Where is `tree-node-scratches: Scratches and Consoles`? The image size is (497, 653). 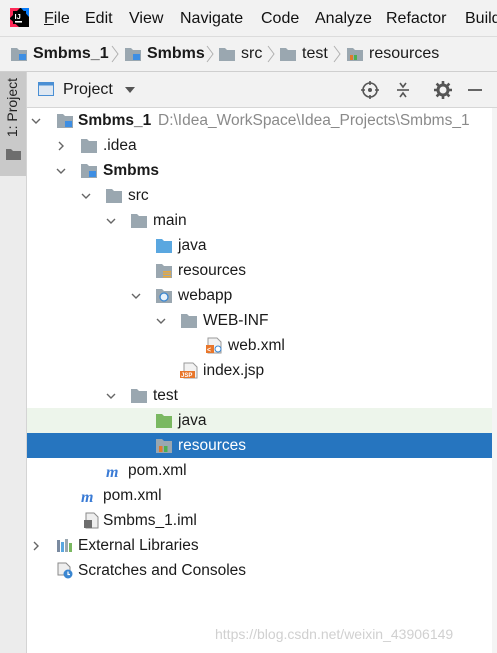
tree-node-scratches: Scratches and Consoles is located at coordinates (259, 570).